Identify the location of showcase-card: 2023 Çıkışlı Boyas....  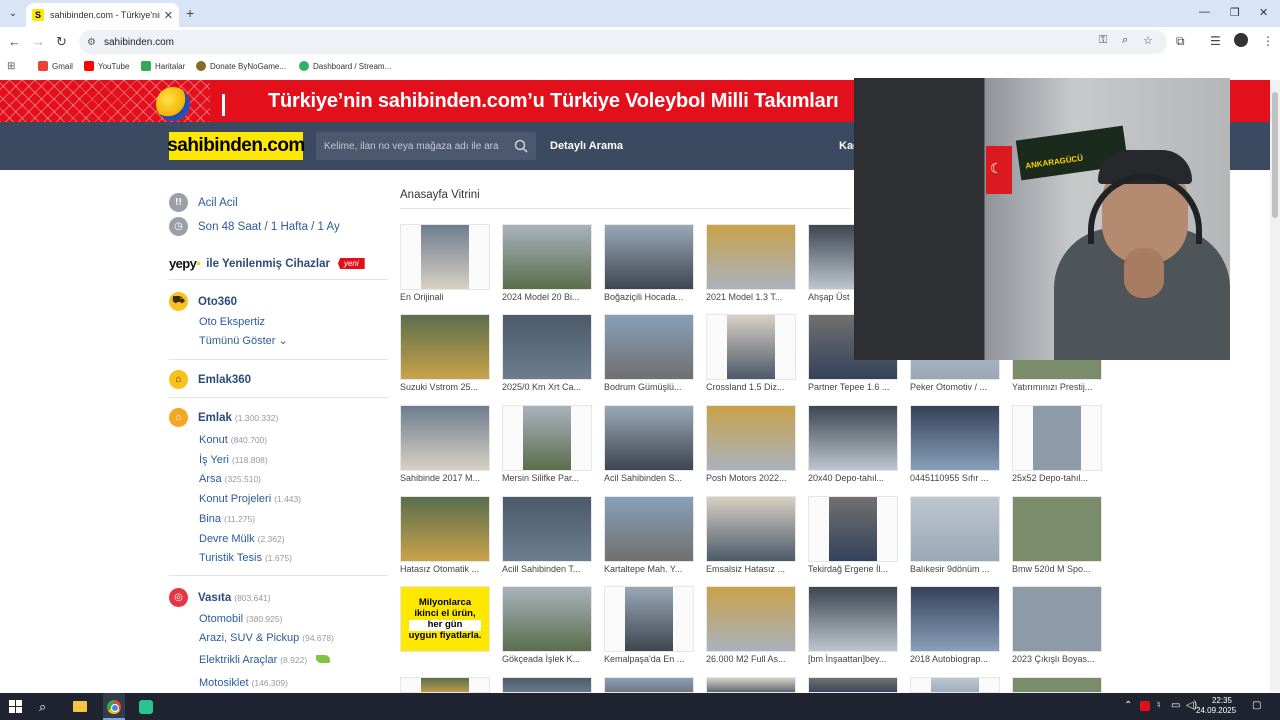
(1057, 626).